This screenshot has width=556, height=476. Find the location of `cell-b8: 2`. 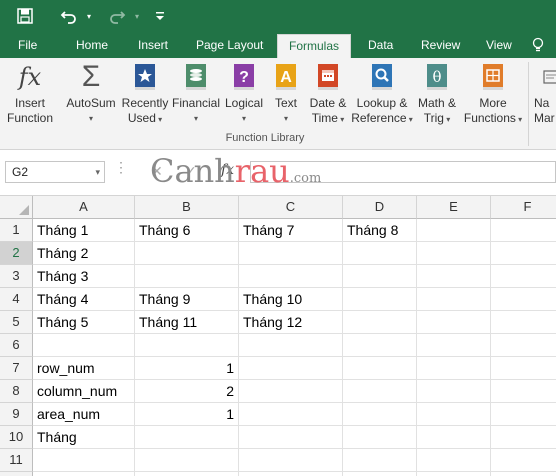

cell-b8: 2 is located at coordinates (187, 391).